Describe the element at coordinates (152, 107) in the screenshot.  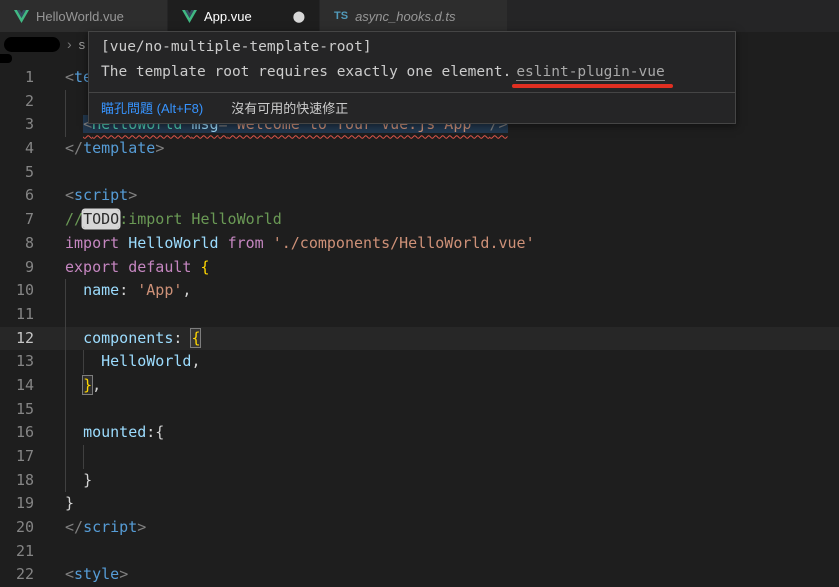
I see `peek-problem-link: 瞄孔問題 (Alt+F8)` at that location.